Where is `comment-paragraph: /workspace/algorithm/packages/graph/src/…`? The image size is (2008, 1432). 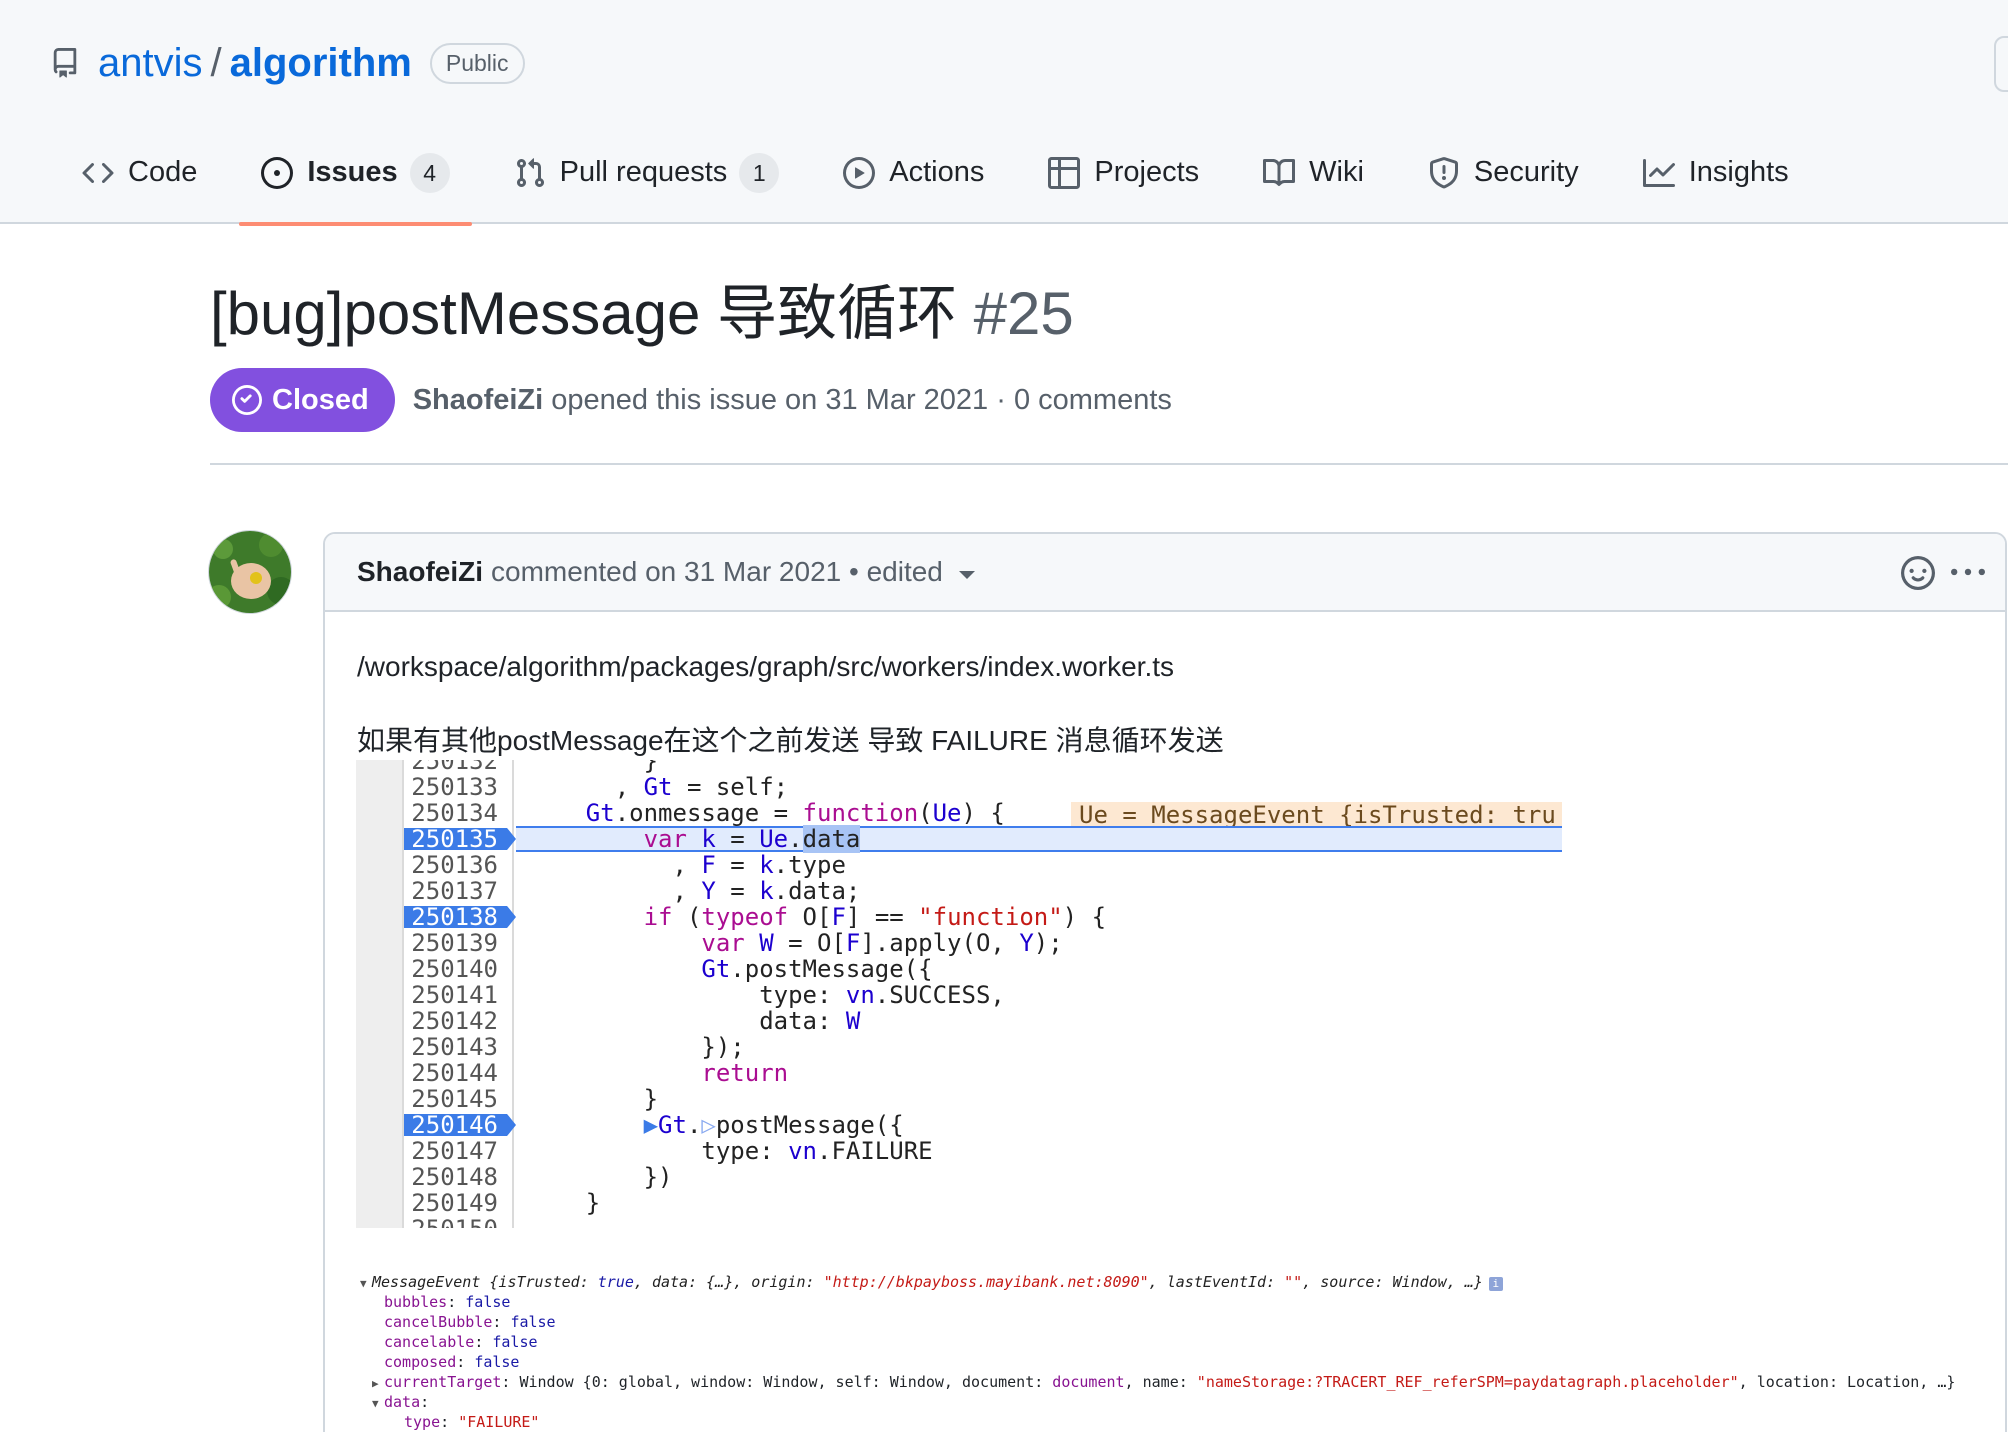 comment-paragraph: /workspace/algorithm/packages/graph/src/… is located at coordinates (766, 666).